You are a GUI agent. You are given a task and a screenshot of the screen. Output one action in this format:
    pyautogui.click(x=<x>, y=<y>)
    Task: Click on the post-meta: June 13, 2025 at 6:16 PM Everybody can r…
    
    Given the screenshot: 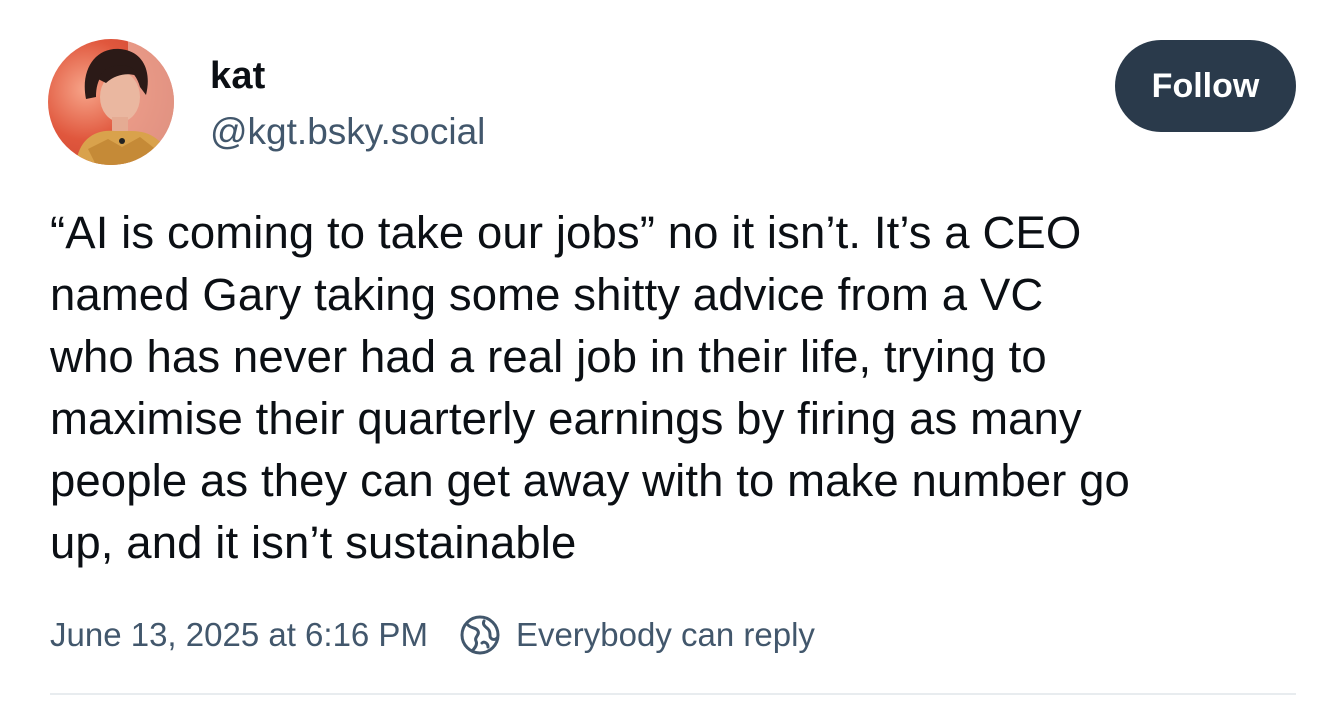 What is the action you would take?
    pyautogui.click(x=432, y=635)
    